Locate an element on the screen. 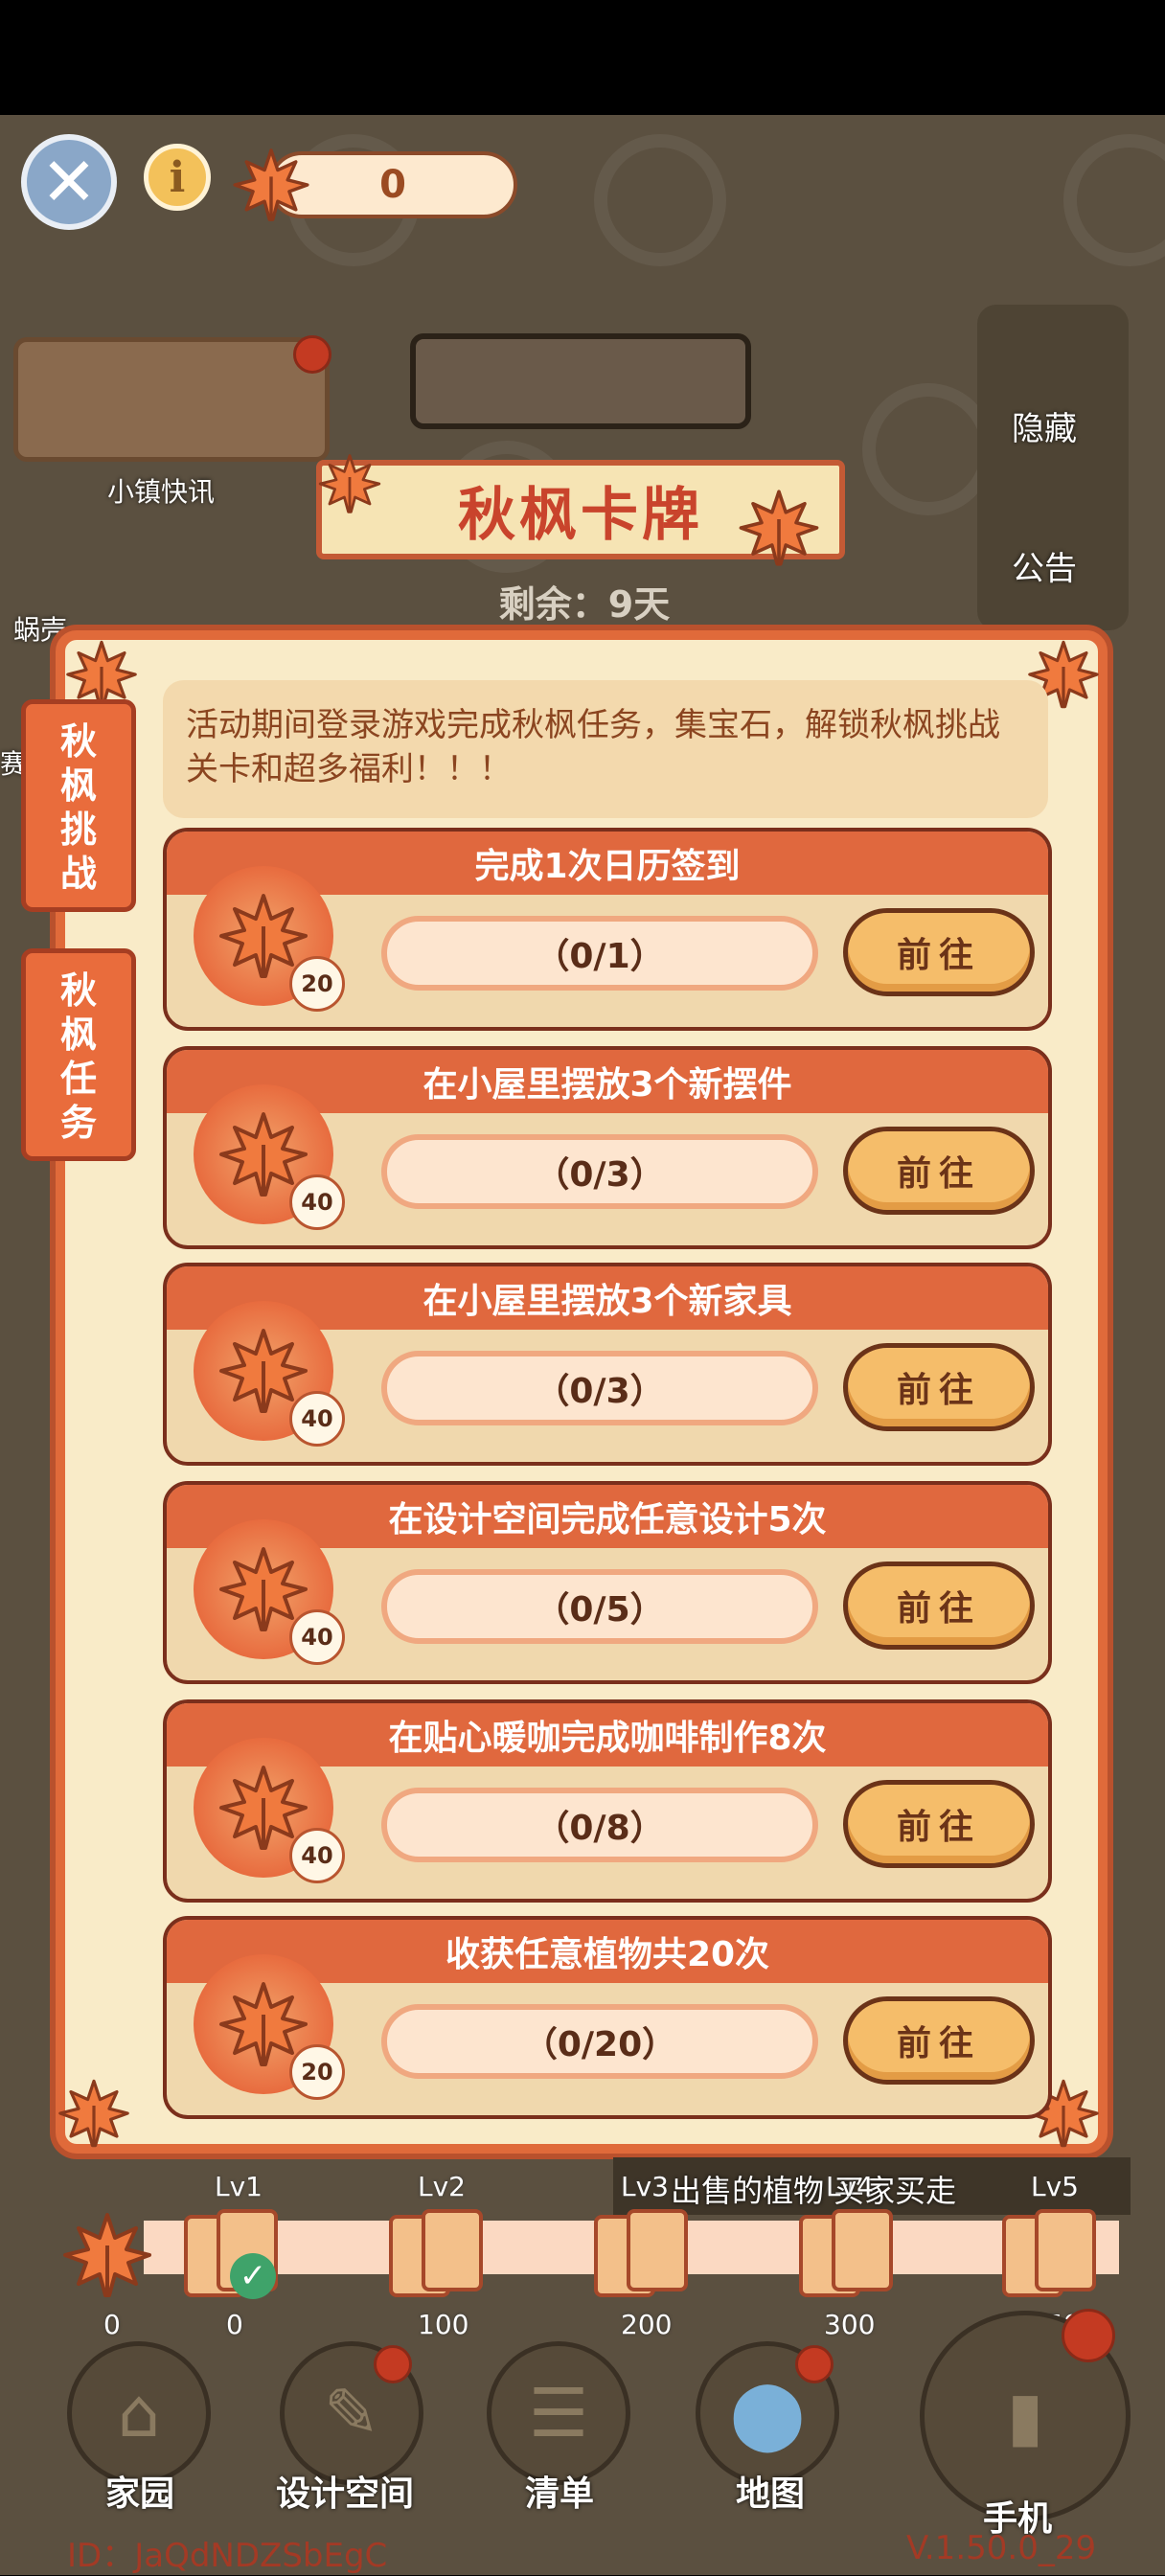 This screenshot has width=1165, height=2576. level-value: 100 is located at coordinates (444, 2324).